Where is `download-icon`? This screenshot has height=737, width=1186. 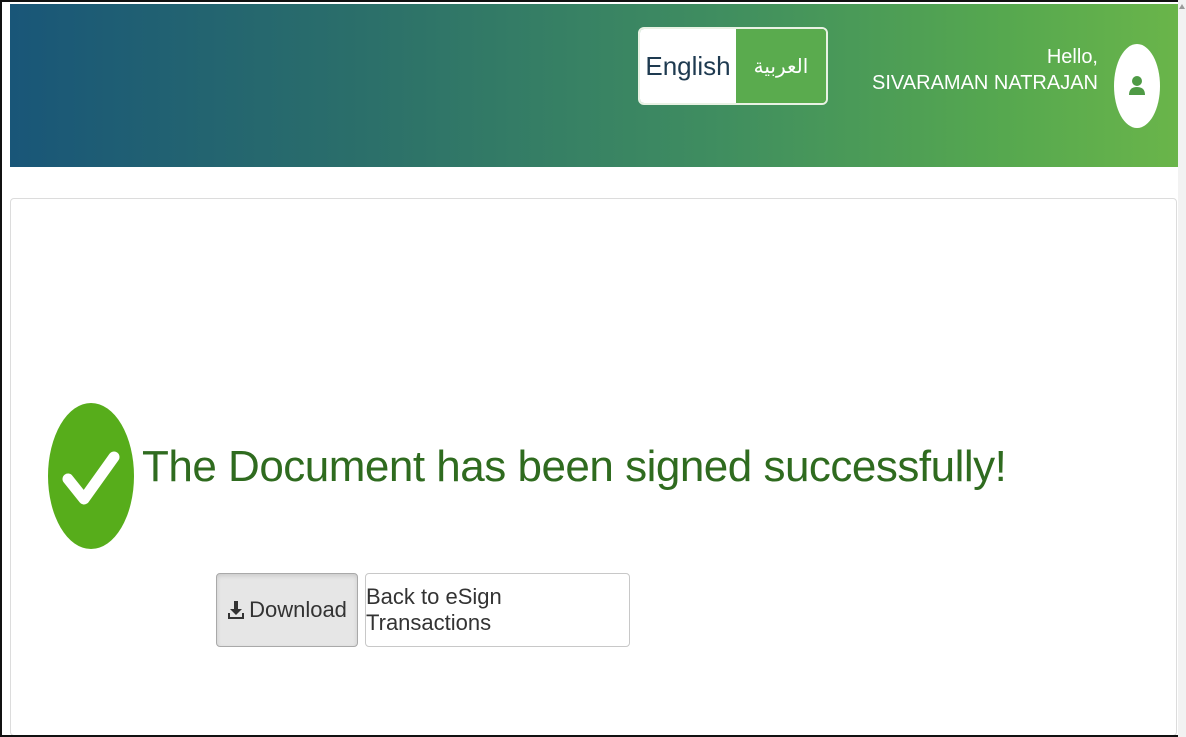
download-icon is located at coordinates (236, 610).